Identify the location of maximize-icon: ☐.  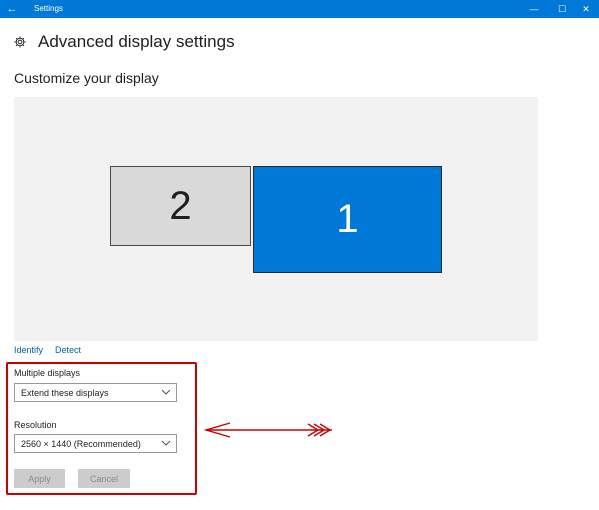
(562, 8).